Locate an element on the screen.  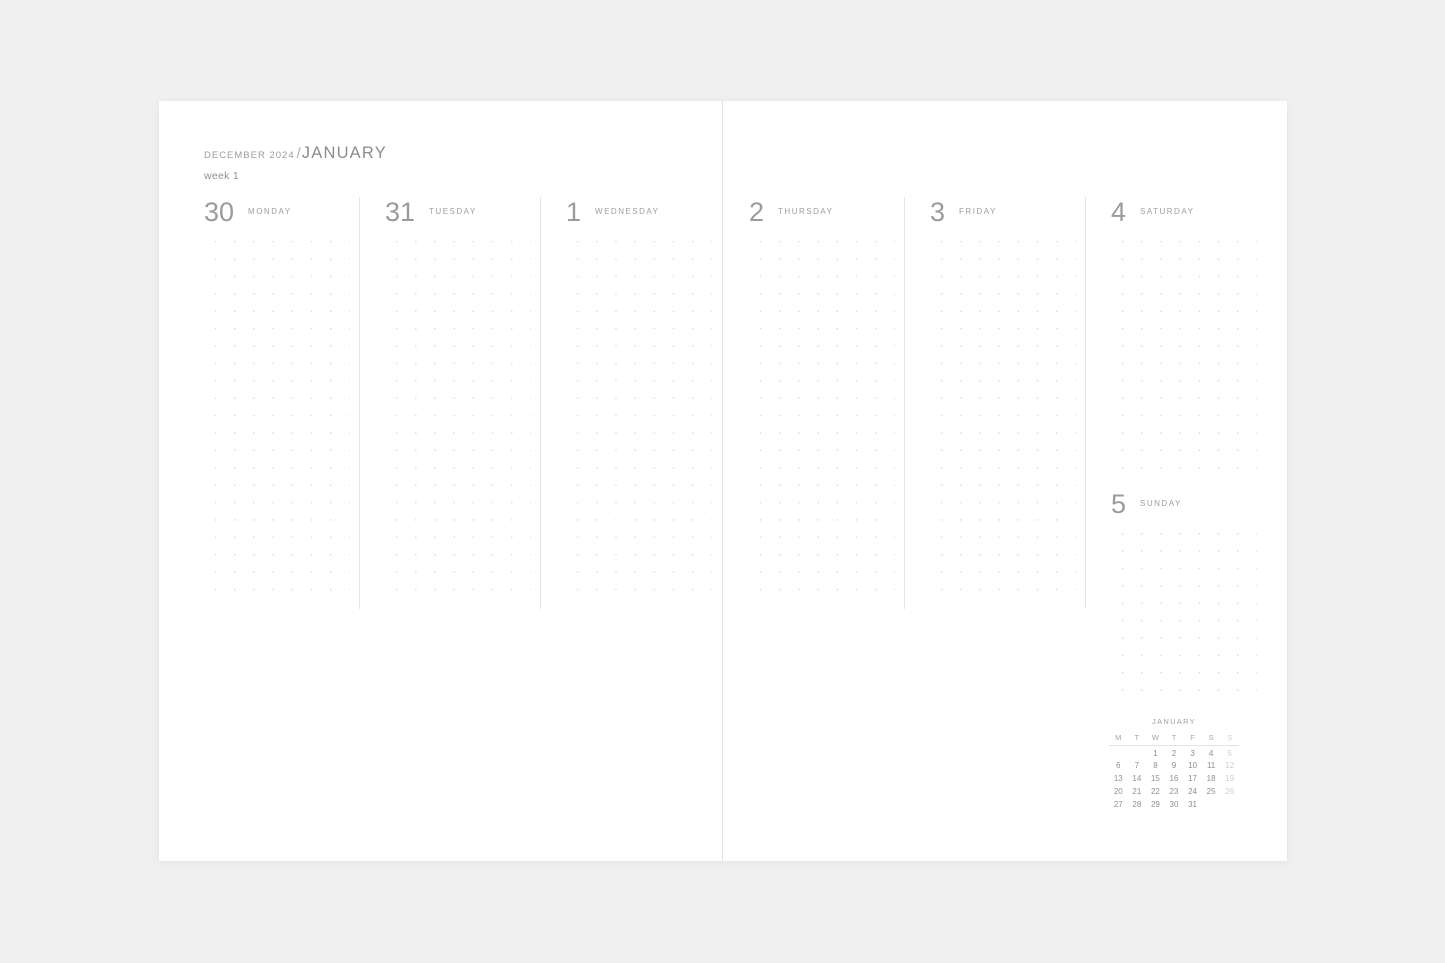
mini-calendar-day: 1 is located at coordinates (1155, 752).